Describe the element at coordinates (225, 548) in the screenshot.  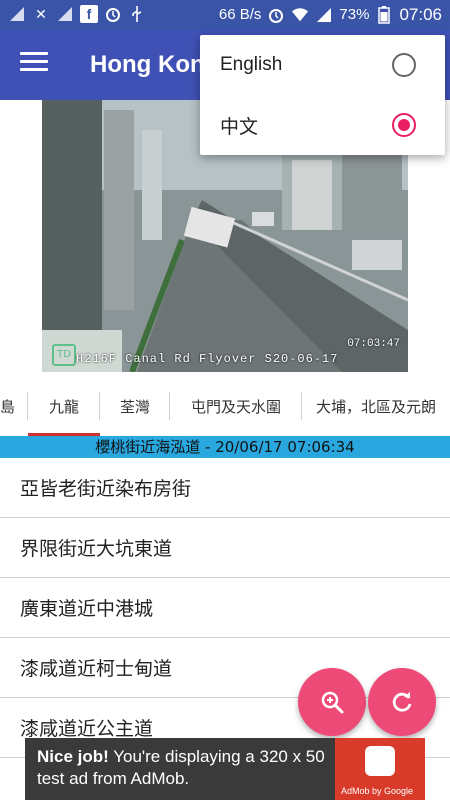
I see `list-item: 界限街近大坑東道` at that location.